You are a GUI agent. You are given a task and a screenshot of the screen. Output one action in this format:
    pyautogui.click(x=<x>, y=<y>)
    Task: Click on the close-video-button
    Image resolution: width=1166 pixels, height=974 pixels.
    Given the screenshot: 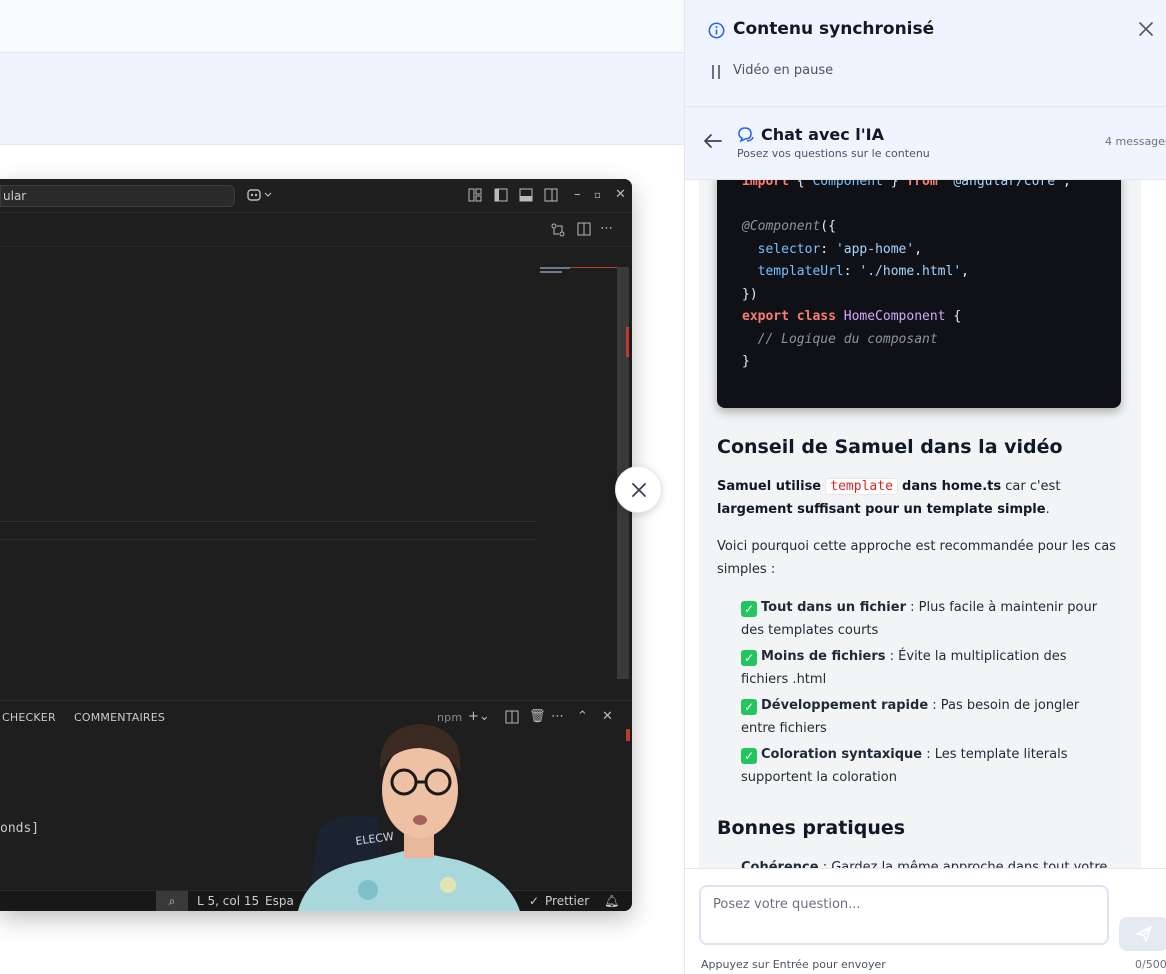 What is the action you would take?
    pyautogui.click(x=638, y=489)
    